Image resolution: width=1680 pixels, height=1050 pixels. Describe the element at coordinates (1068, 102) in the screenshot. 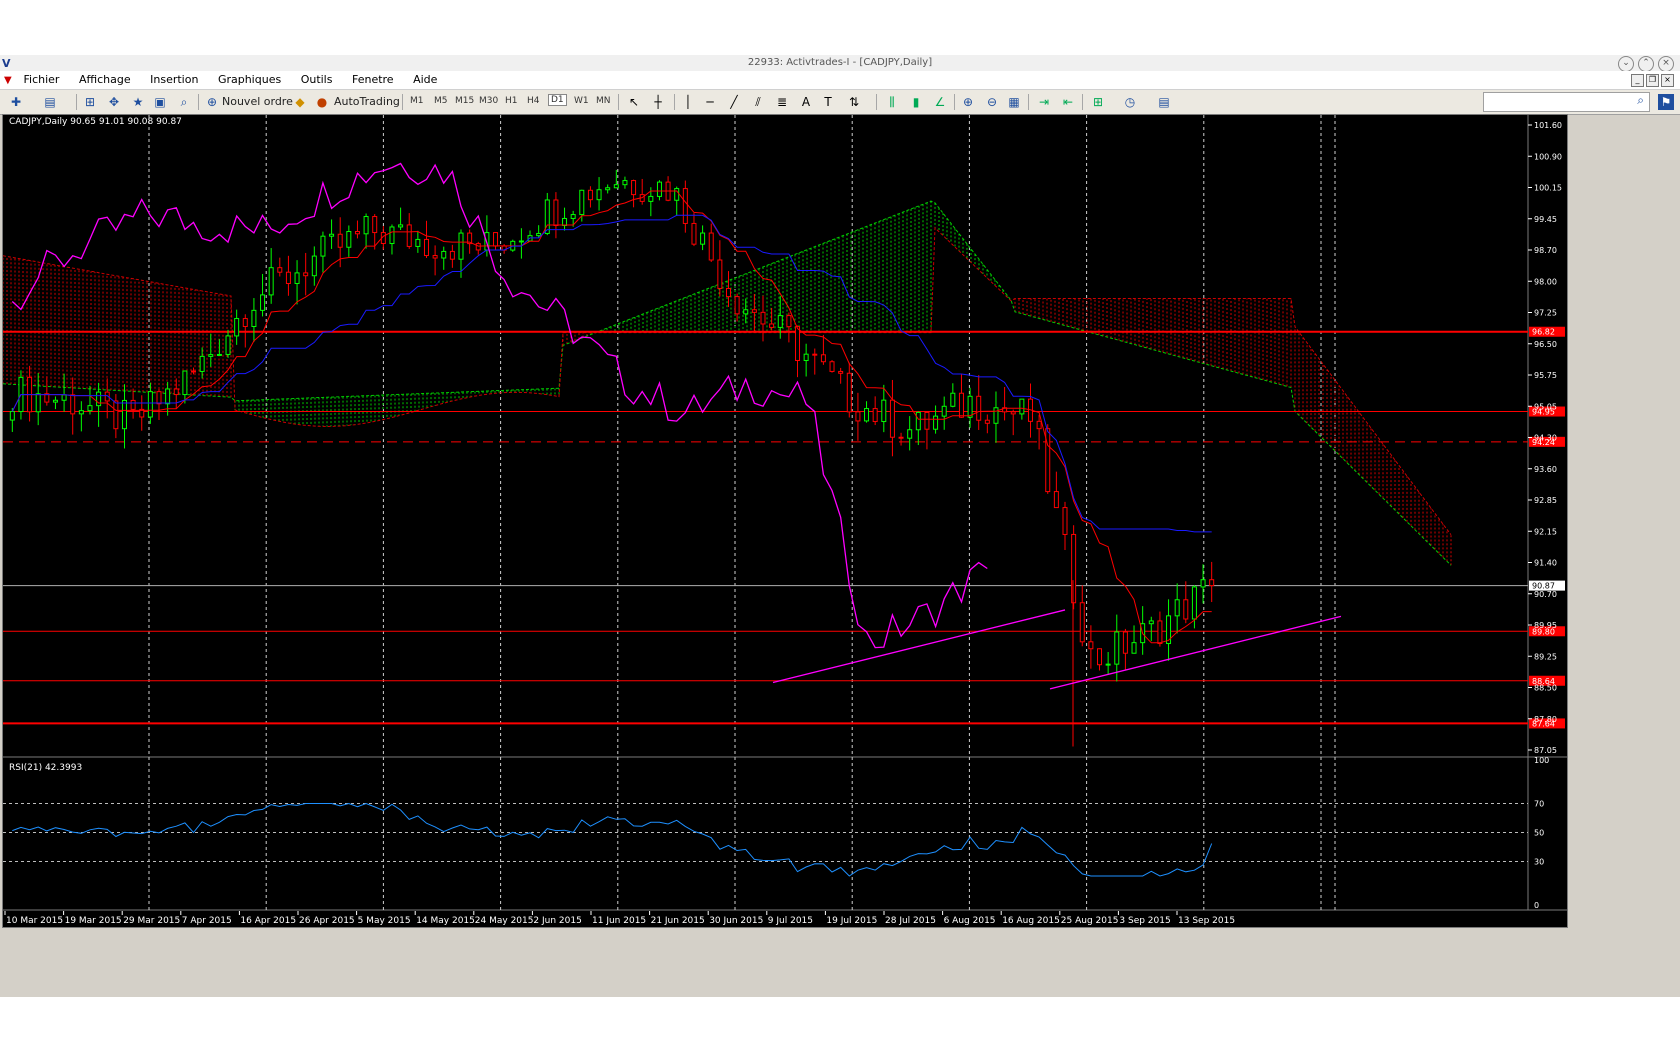

I see `chart-shift-icon: ⇤` at that location.